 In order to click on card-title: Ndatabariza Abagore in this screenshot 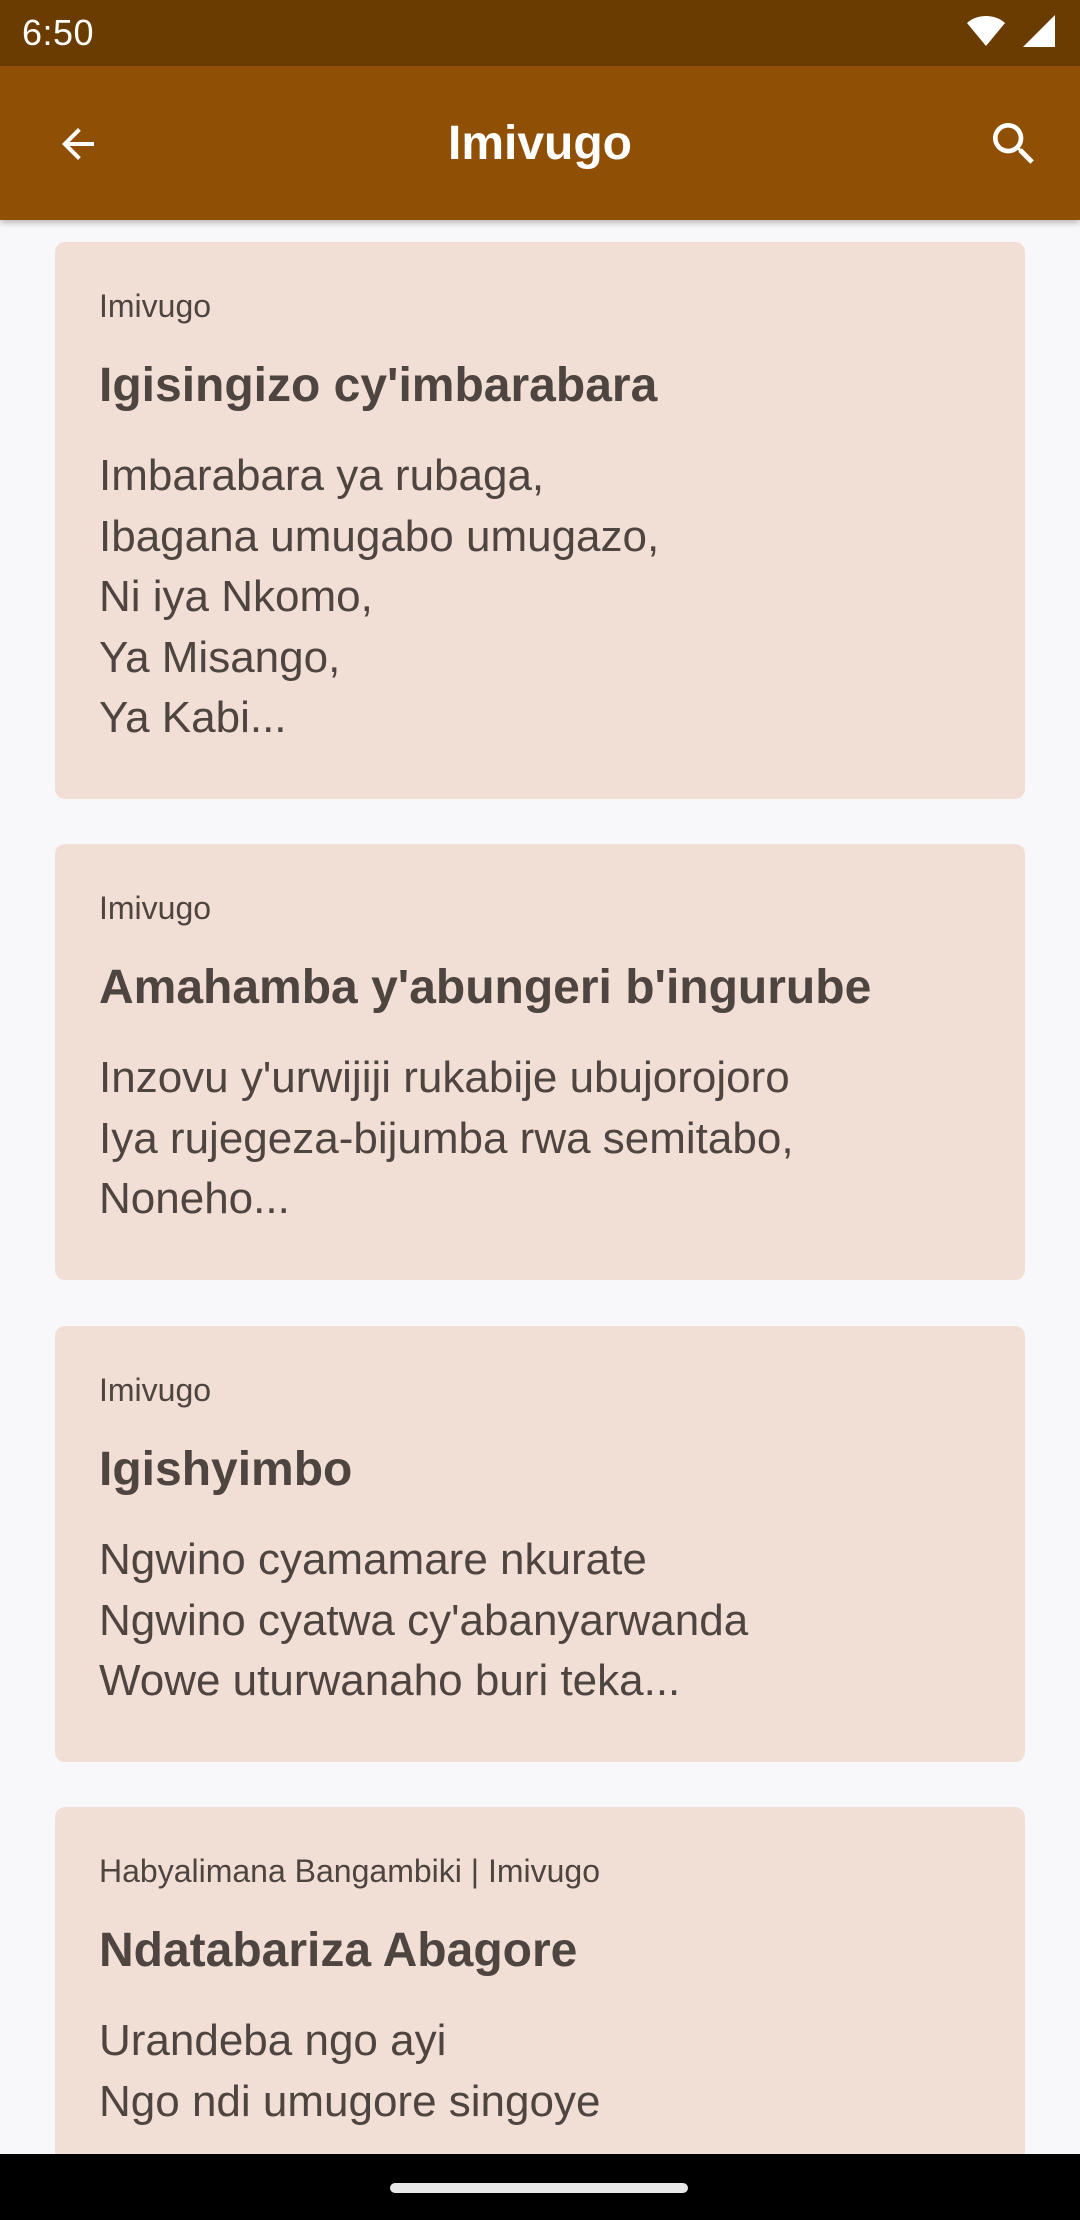, I will do `click(338, 1950)`.